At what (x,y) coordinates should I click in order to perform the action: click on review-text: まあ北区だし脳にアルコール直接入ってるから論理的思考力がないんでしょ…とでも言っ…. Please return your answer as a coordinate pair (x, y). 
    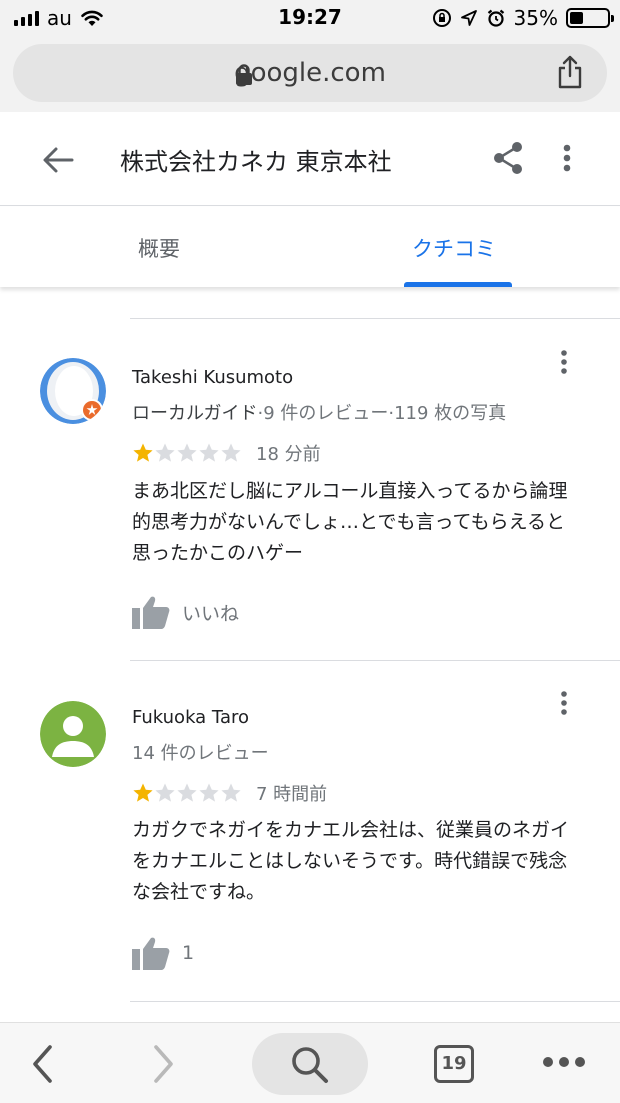
    Looking at the image, I should click on (350, 522).